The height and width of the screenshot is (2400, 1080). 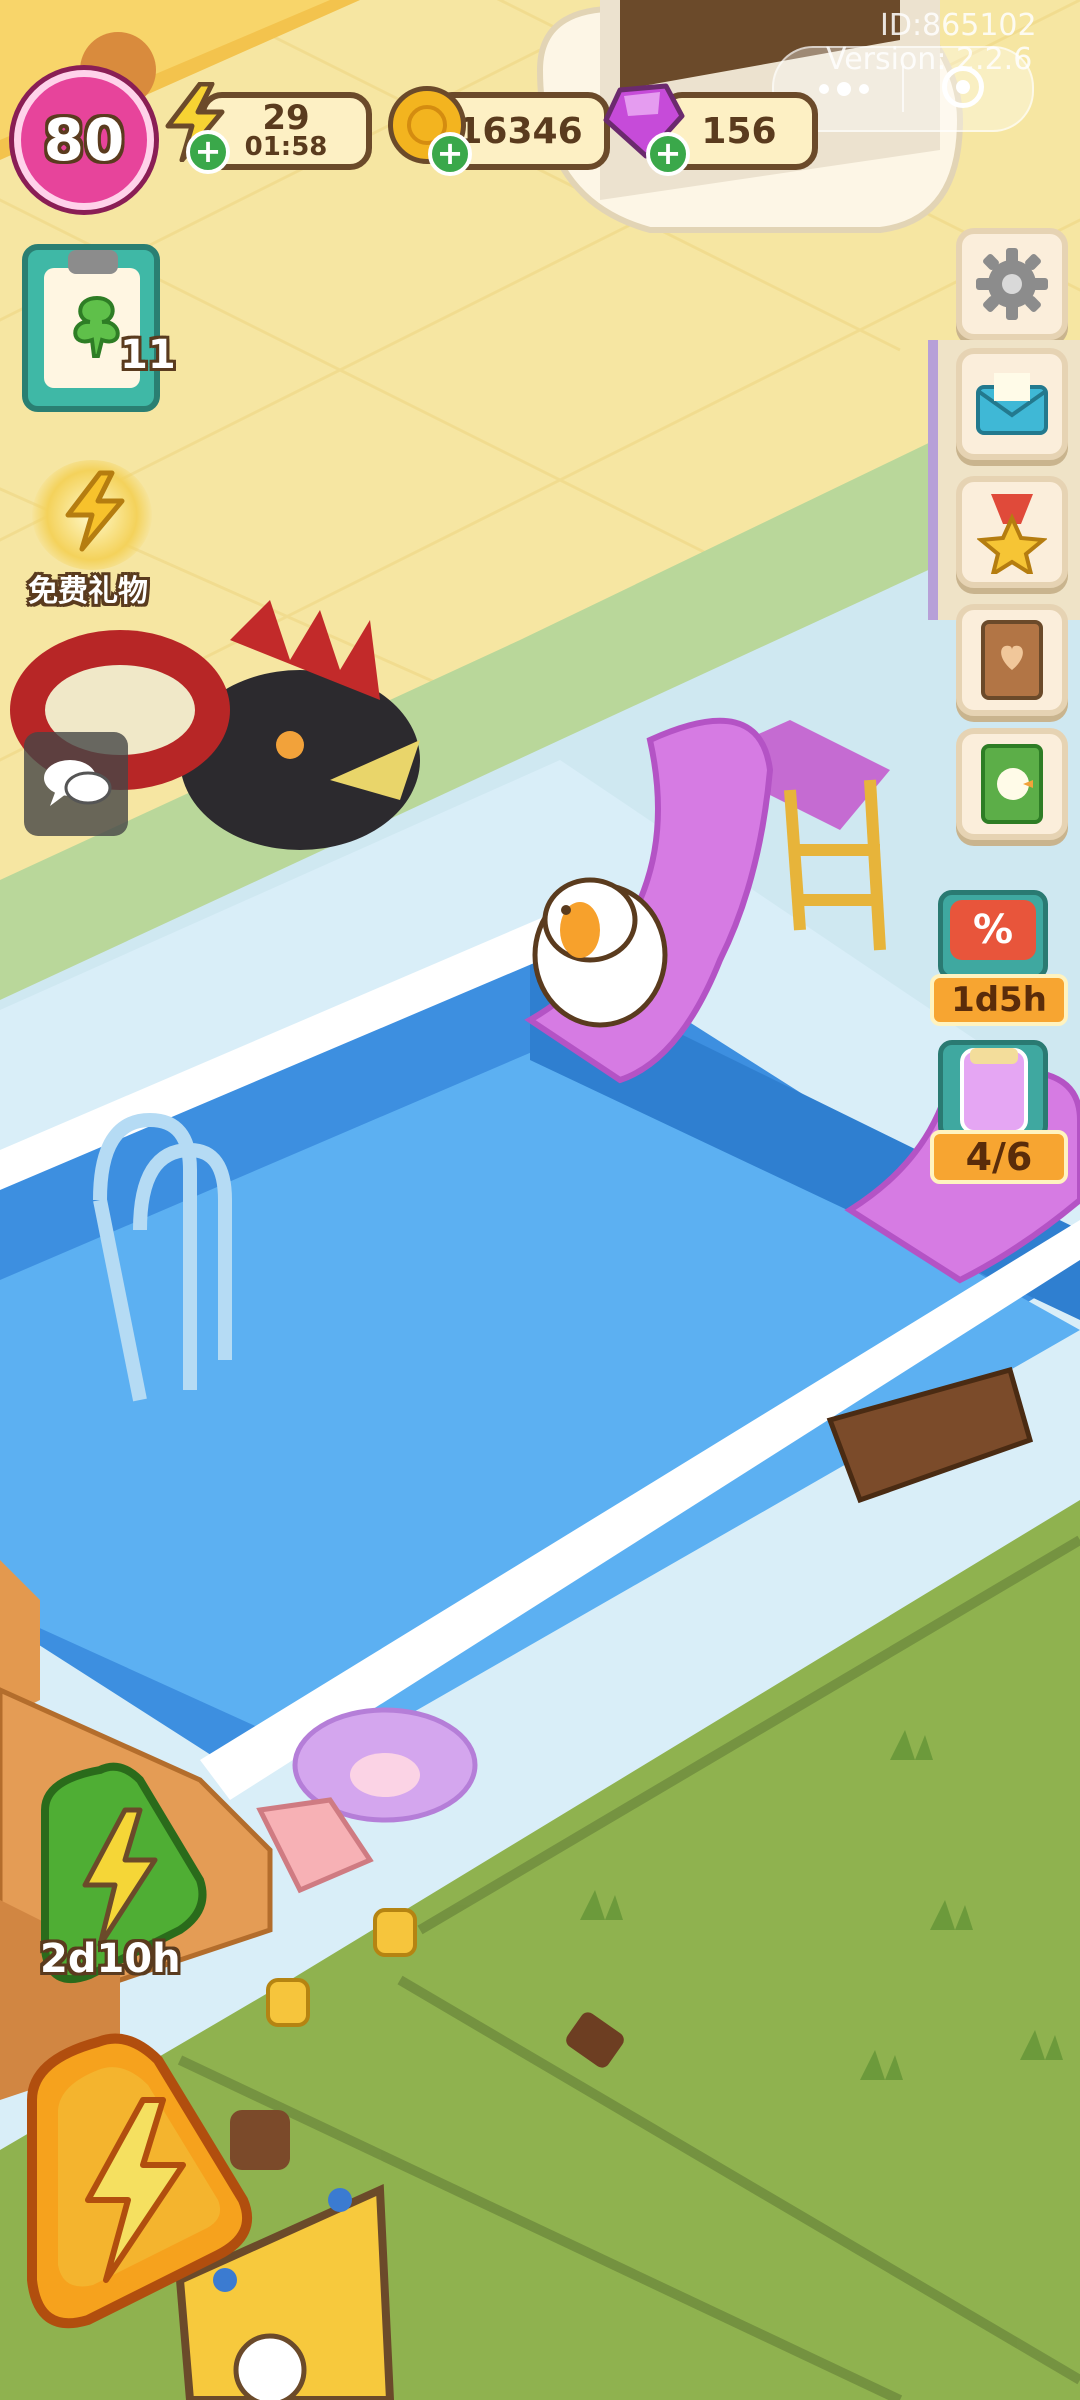 I want to click on sale-tag-icon: %, so click(x=993, y=930).